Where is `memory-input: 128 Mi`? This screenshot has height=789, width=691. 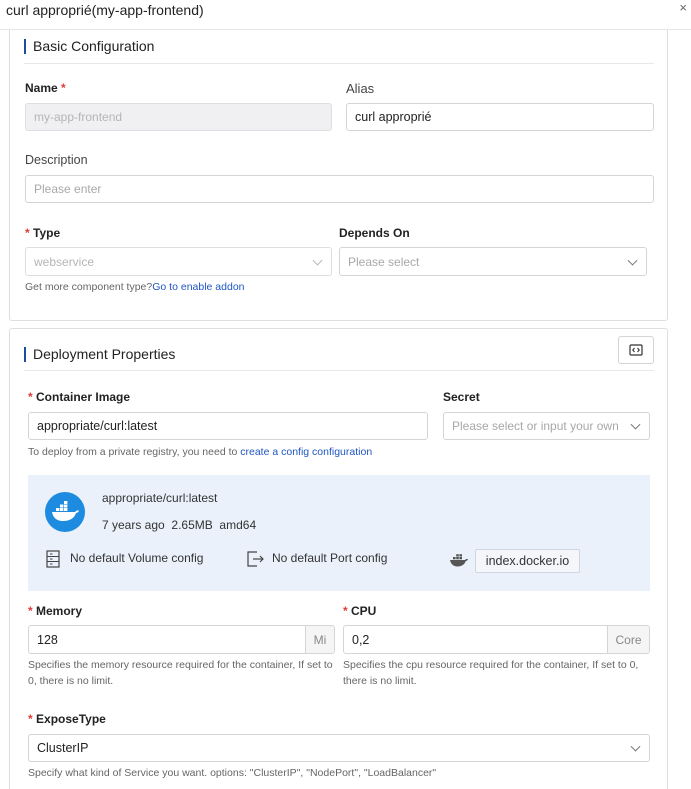 memory-input: 128 Mi is located at coordinates (181, 639).